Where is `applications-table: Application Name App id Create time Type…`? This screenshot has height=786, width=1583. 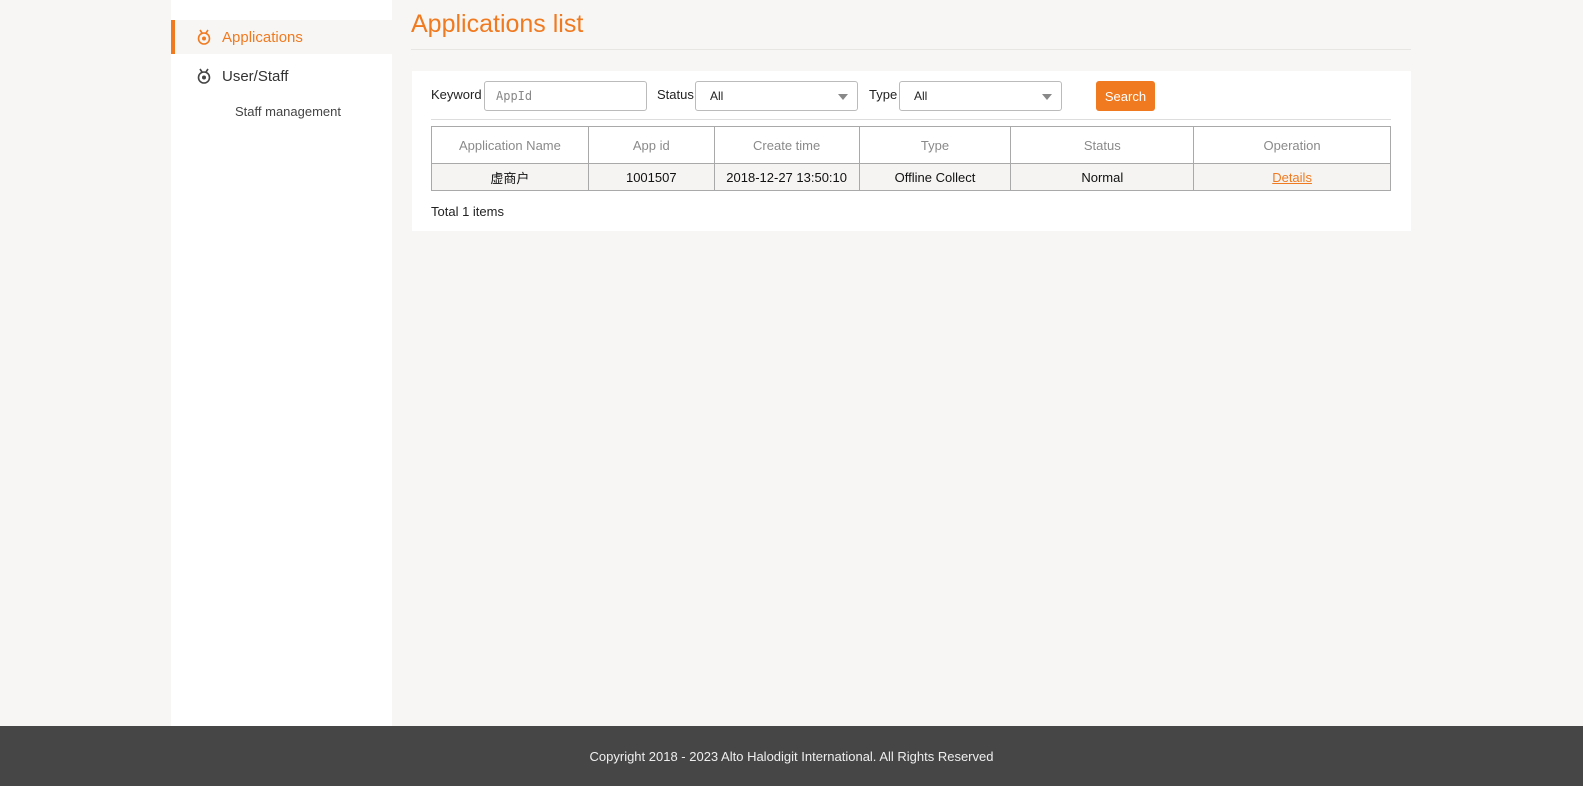 applications-table: Application Name App id Create time Type… is located at coordinates (911, 158).